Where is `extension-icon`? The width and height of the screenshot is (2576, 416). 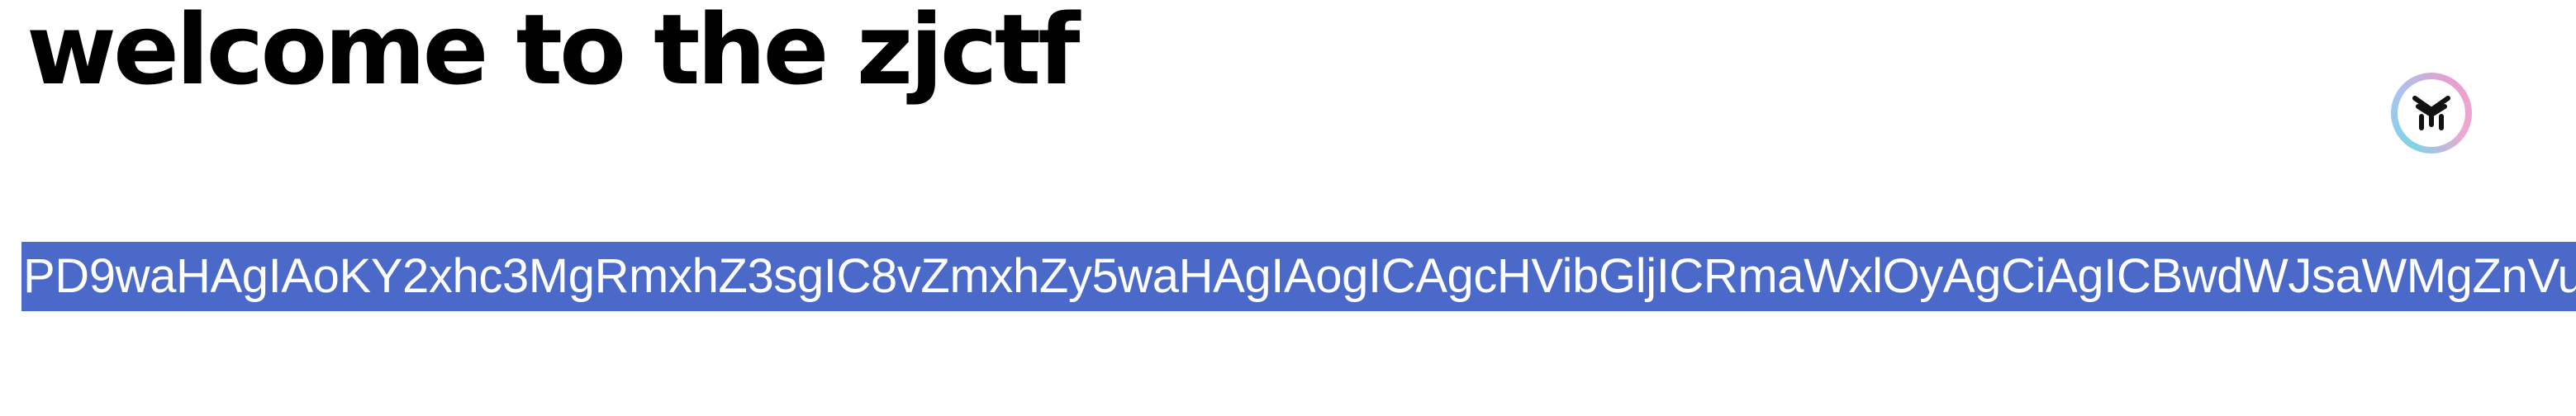 extension-icon is located at coordinates (2431, 113).